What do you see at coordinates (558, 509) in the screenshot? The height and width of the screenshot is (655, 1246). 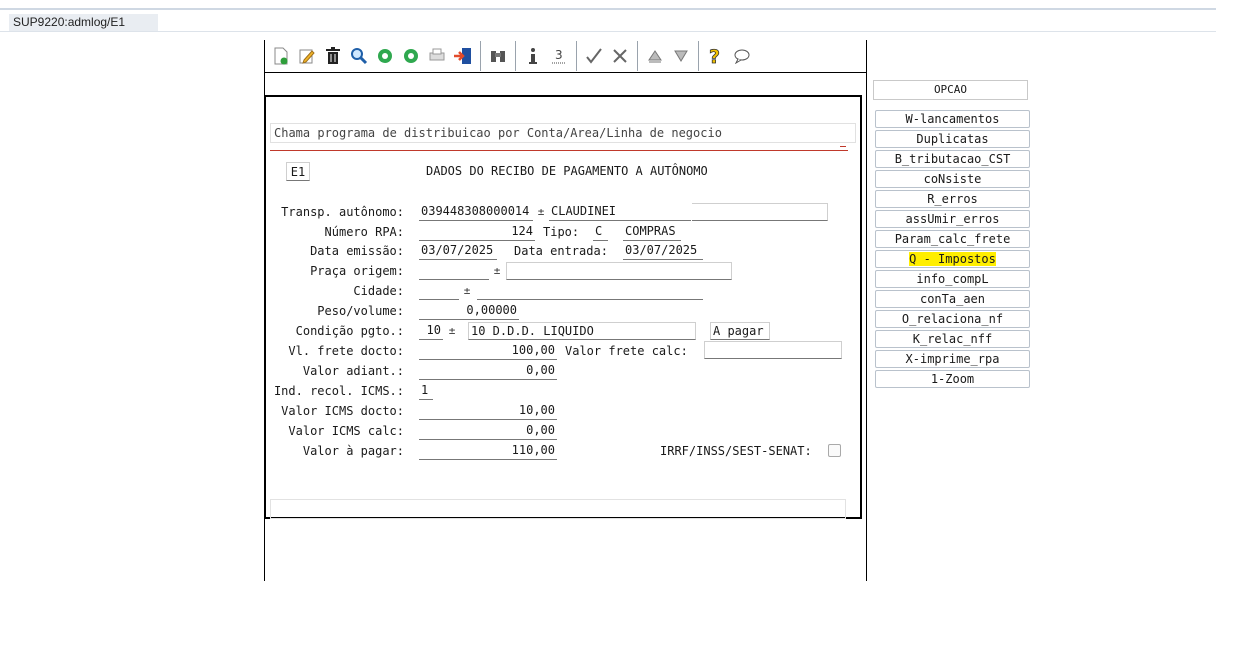 I see `status-bar` at bounding box center [558, 509].